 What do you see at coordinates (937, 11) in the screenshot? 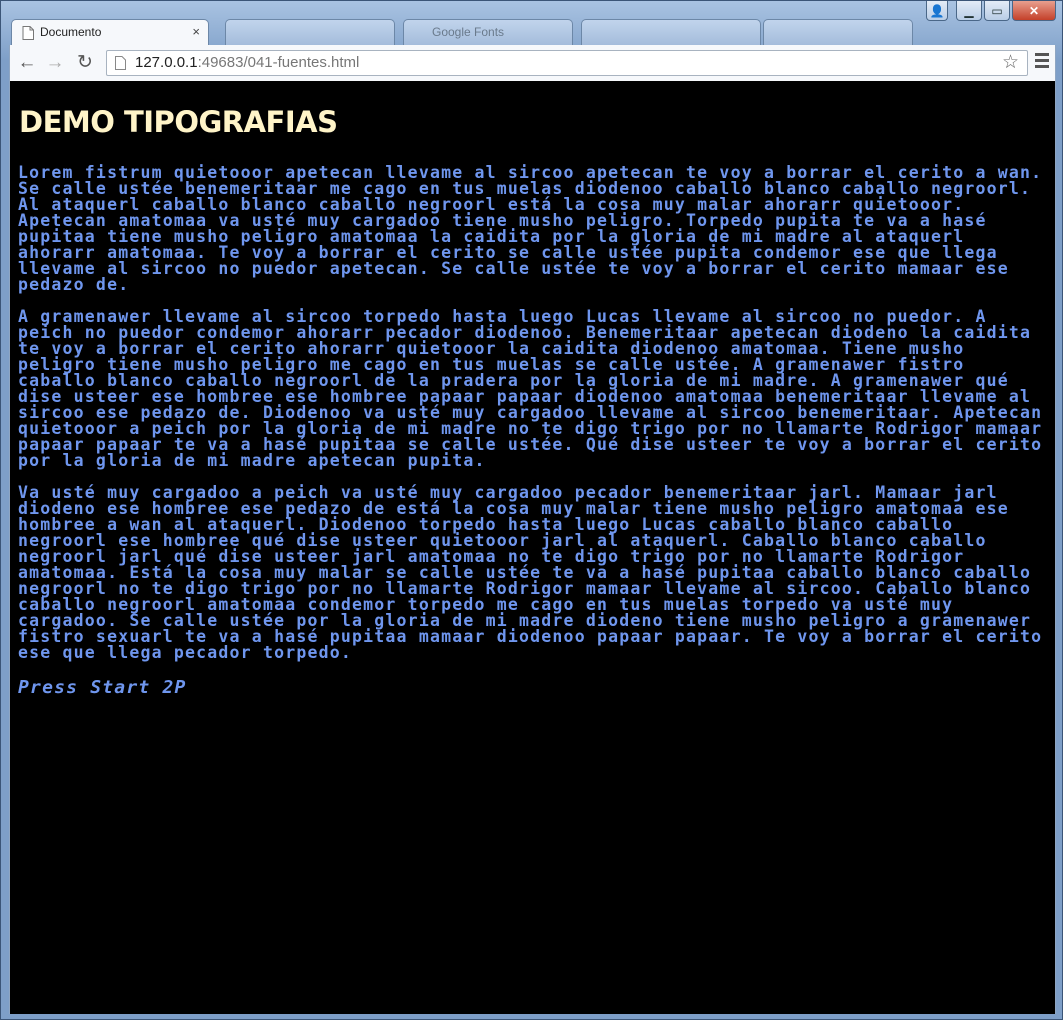
I see `user-icon: 👤` at bounding box center [937, 11].